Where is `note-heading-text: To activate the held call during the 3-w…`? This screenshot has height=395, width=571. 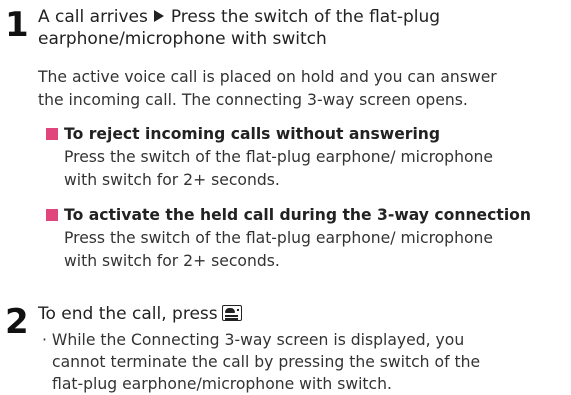
note-heading-text: To activate the held call during the 3-w… is located at coordinates (297, 215).